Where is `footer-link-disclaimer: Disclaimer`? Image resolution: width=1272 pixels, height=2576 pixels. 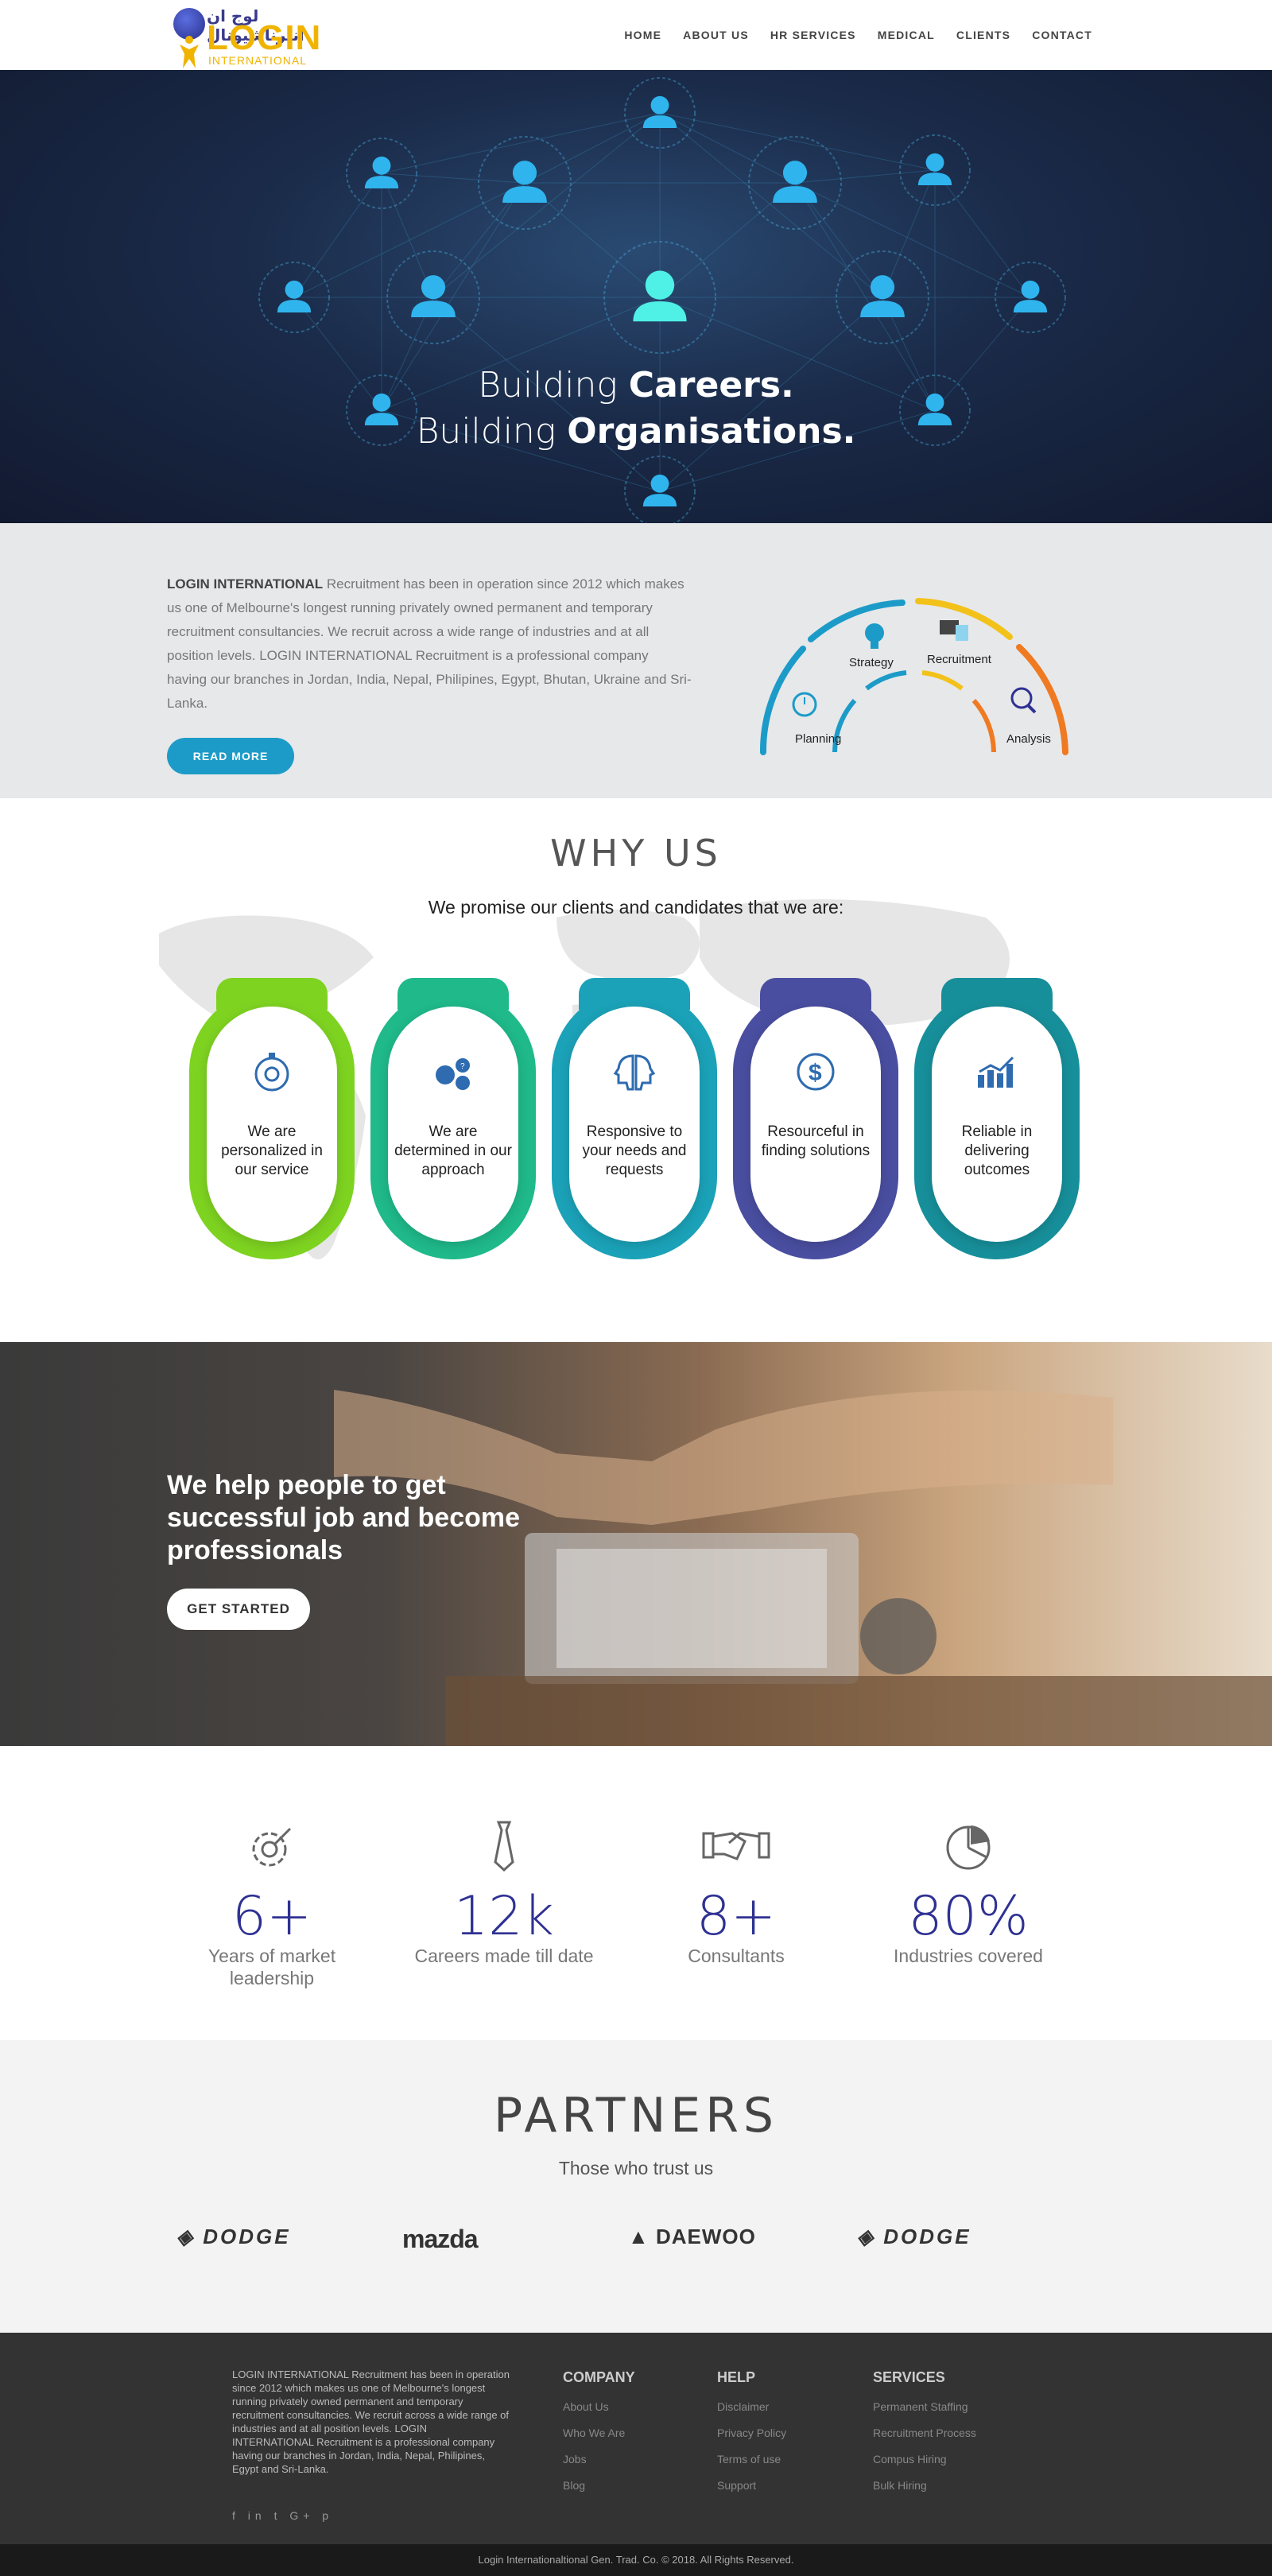 footer-link-disclaimer: Disclaimer is located at coordinates (751, 2407).